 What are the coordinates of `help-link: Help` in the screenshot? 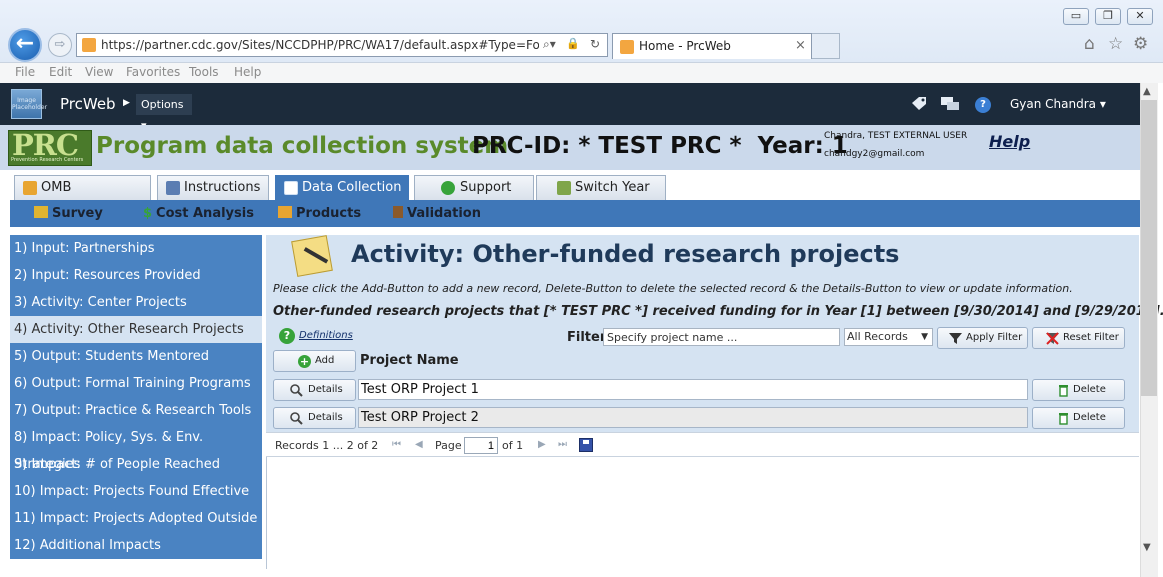 It's located at (1009, 141).